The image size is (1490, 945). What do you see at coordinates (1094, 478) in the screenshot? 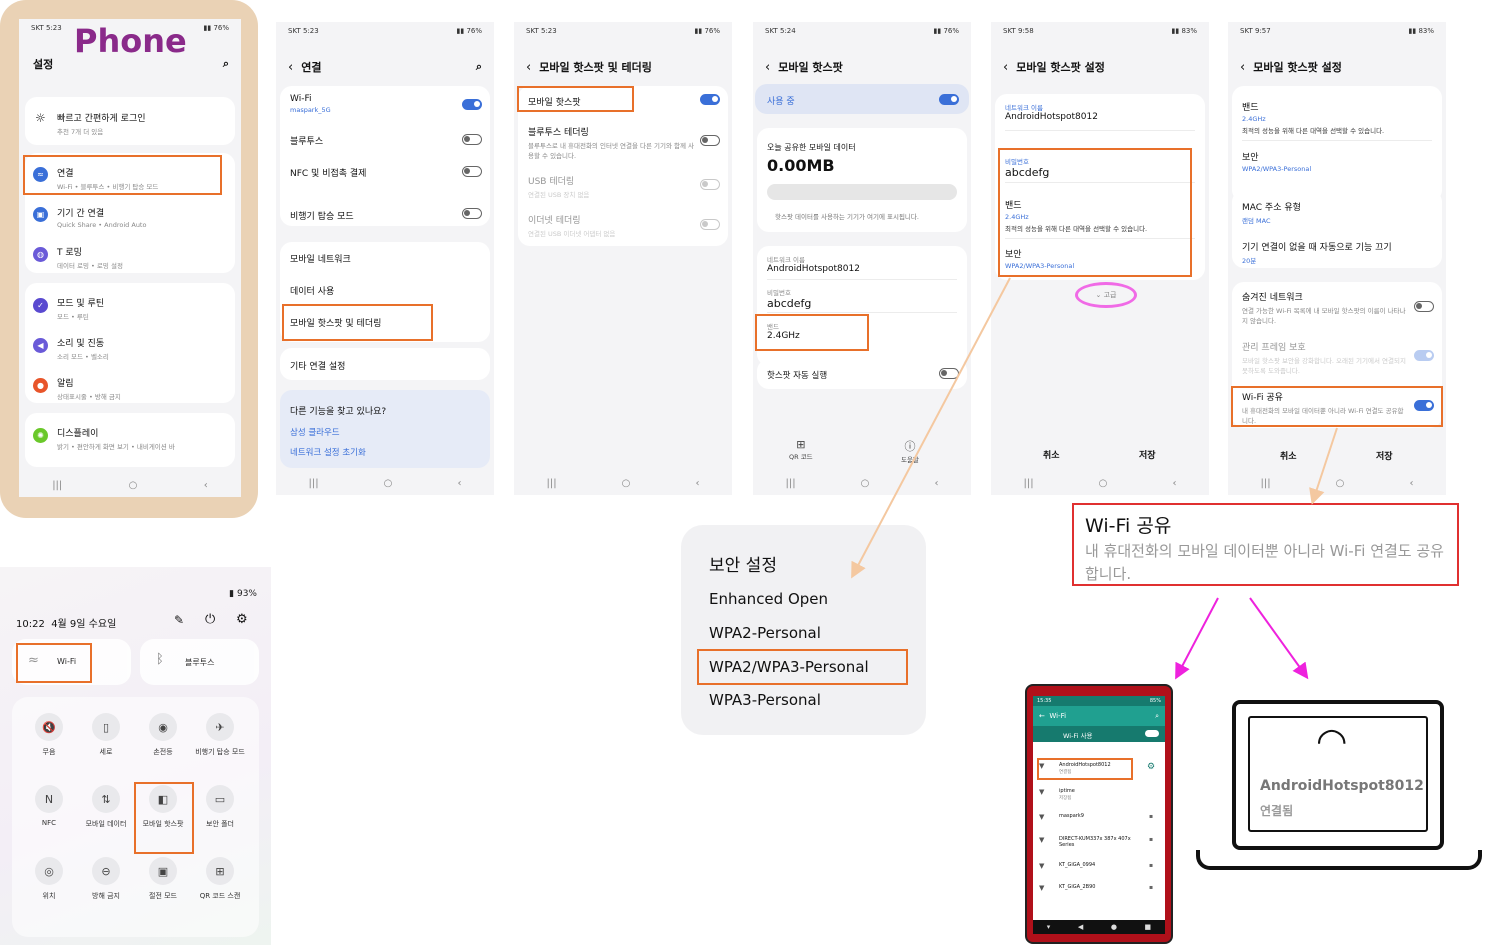
I see `arrows-overlay` at bounding box center [1094, 478].